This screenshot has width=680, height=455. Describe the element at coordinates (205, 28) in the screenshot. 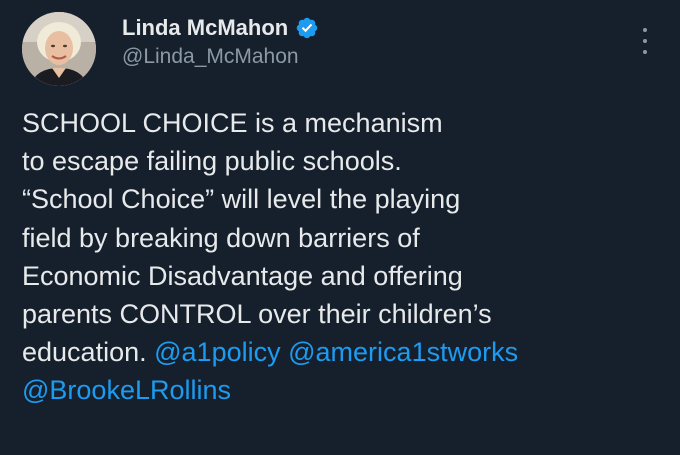

I see `display-name: Linda McMahon` at that location.